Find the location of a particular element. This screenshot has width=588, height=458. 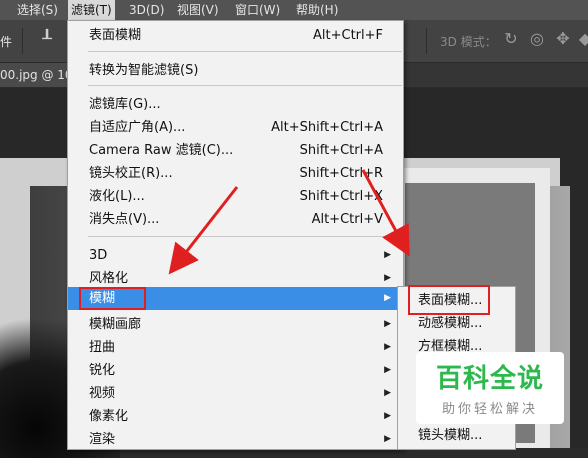

arrow-to-blur is located at coordinates (203, 230).